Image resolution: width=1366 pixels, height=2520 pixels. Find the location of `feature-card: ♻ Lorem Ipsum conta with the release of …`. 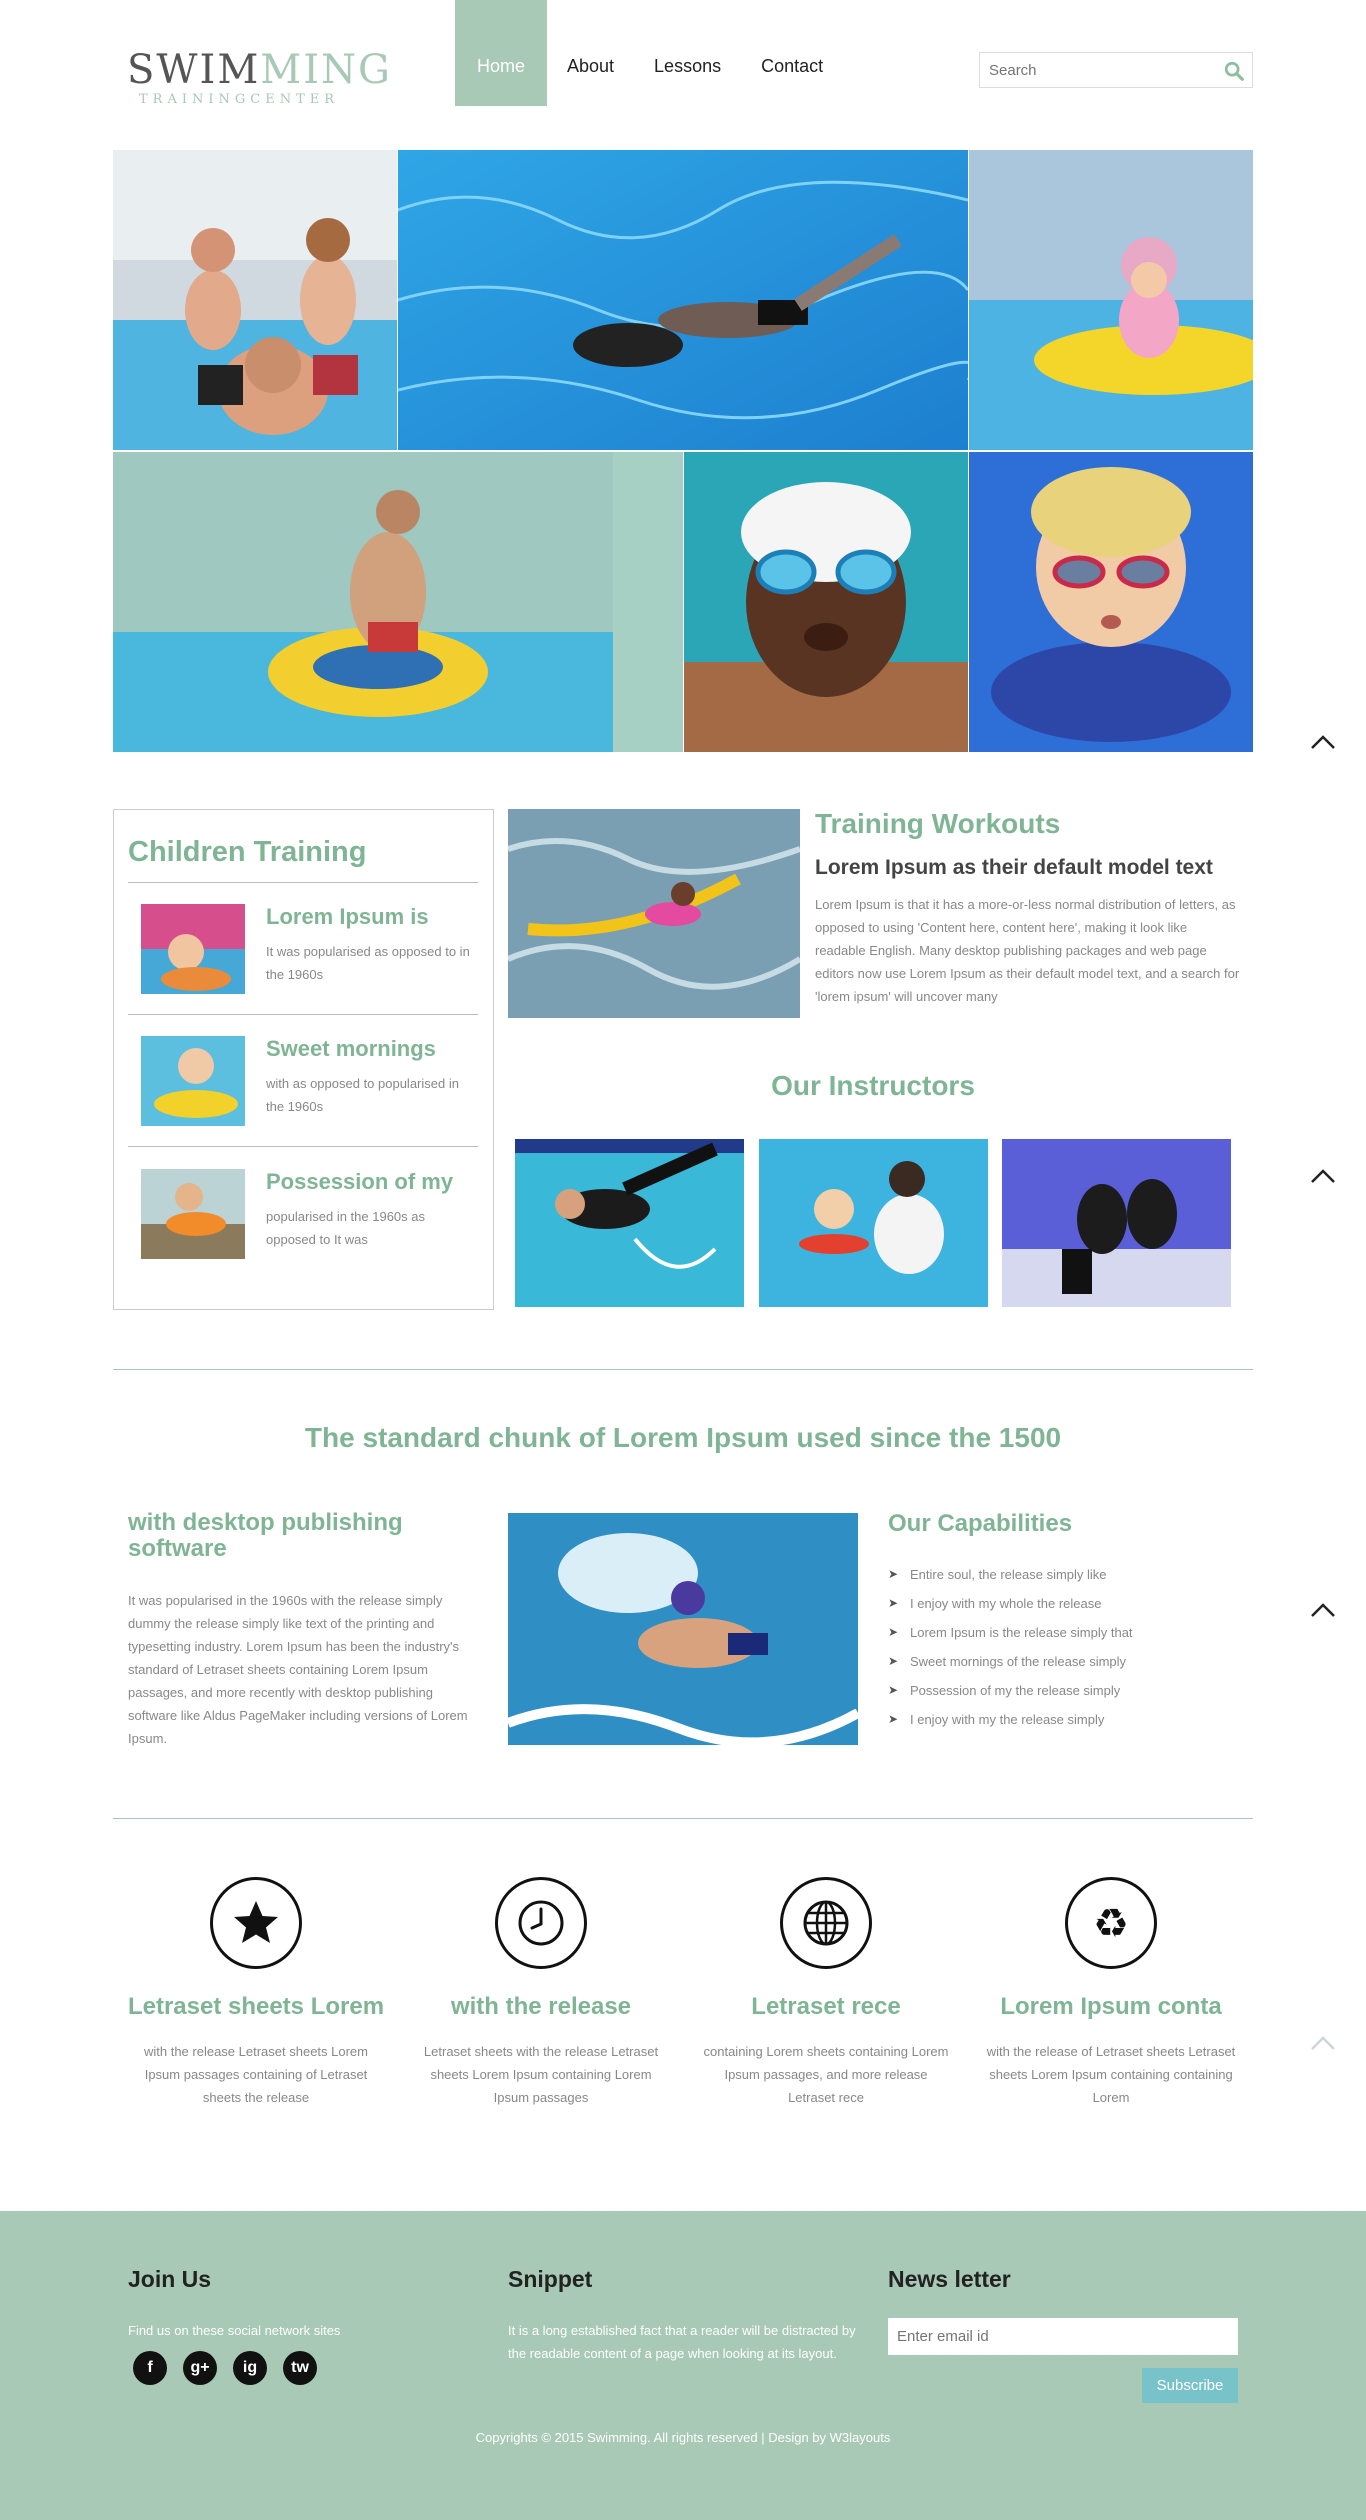

feature-card: ♻ Lorem Ipsum conta with the release of … is located at coordinates (1111, 1993).